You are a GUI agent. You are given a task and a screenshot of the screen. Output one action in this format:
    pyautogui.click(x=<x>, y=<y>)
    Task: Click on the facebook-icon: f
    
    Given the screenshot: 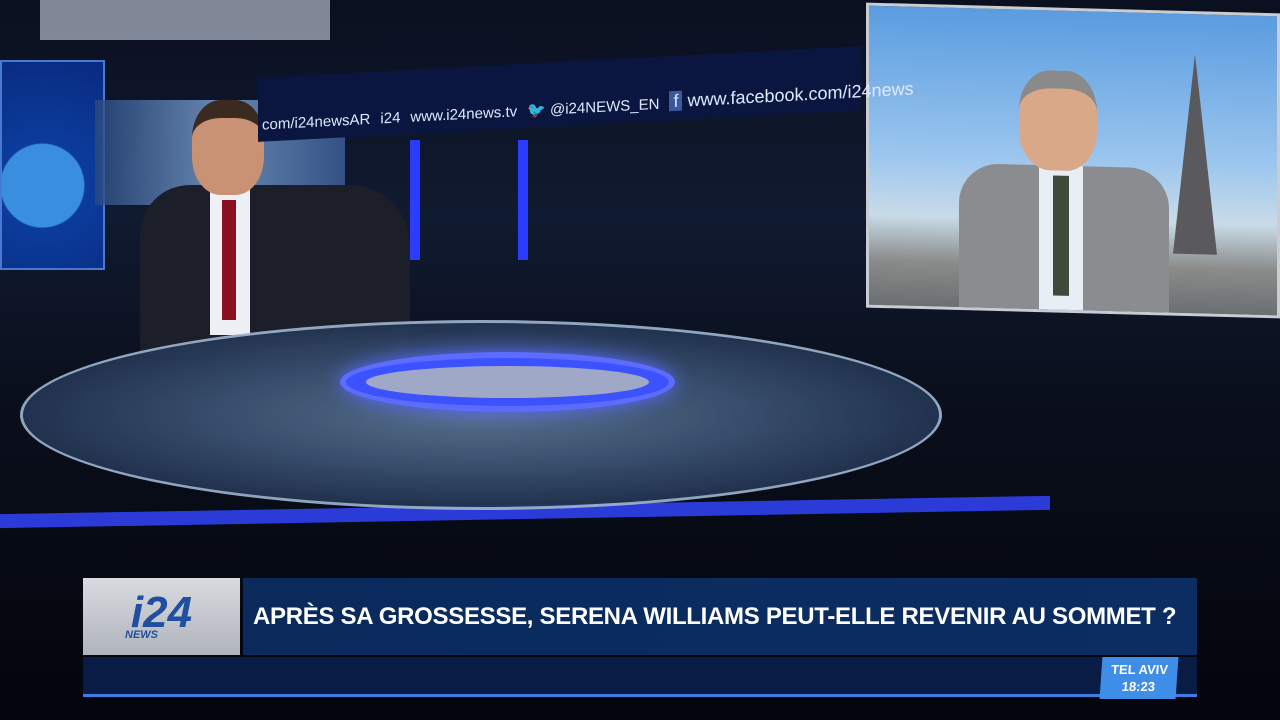 What is the action you would take?
    pyautogui.click(x=676, y=101)
    